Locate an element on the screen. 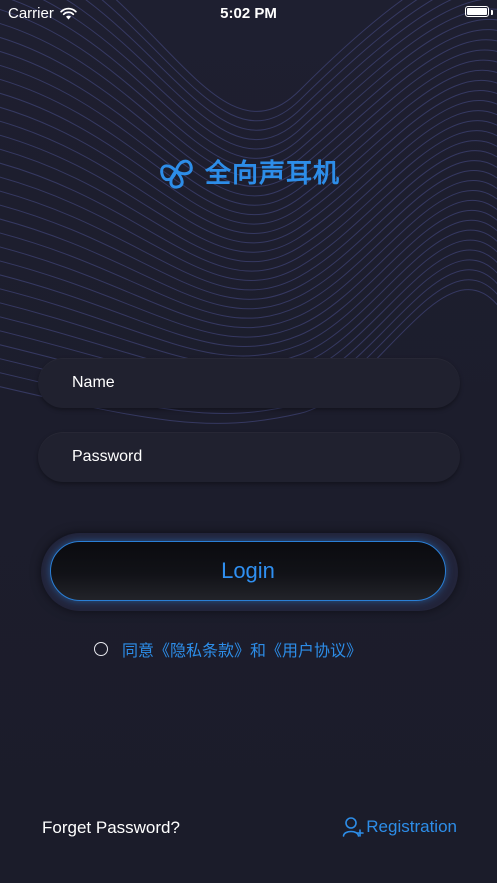  brand-name: 全向声耳机 is located at coordinates (272, 173).